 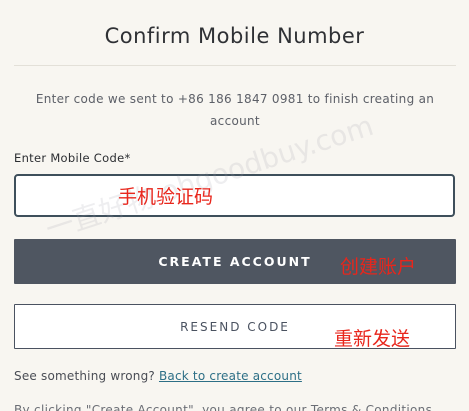 What do you see at coordinates (235, 65) in the screenshot?
I see `title-divider` at bounding box center [235, 65].